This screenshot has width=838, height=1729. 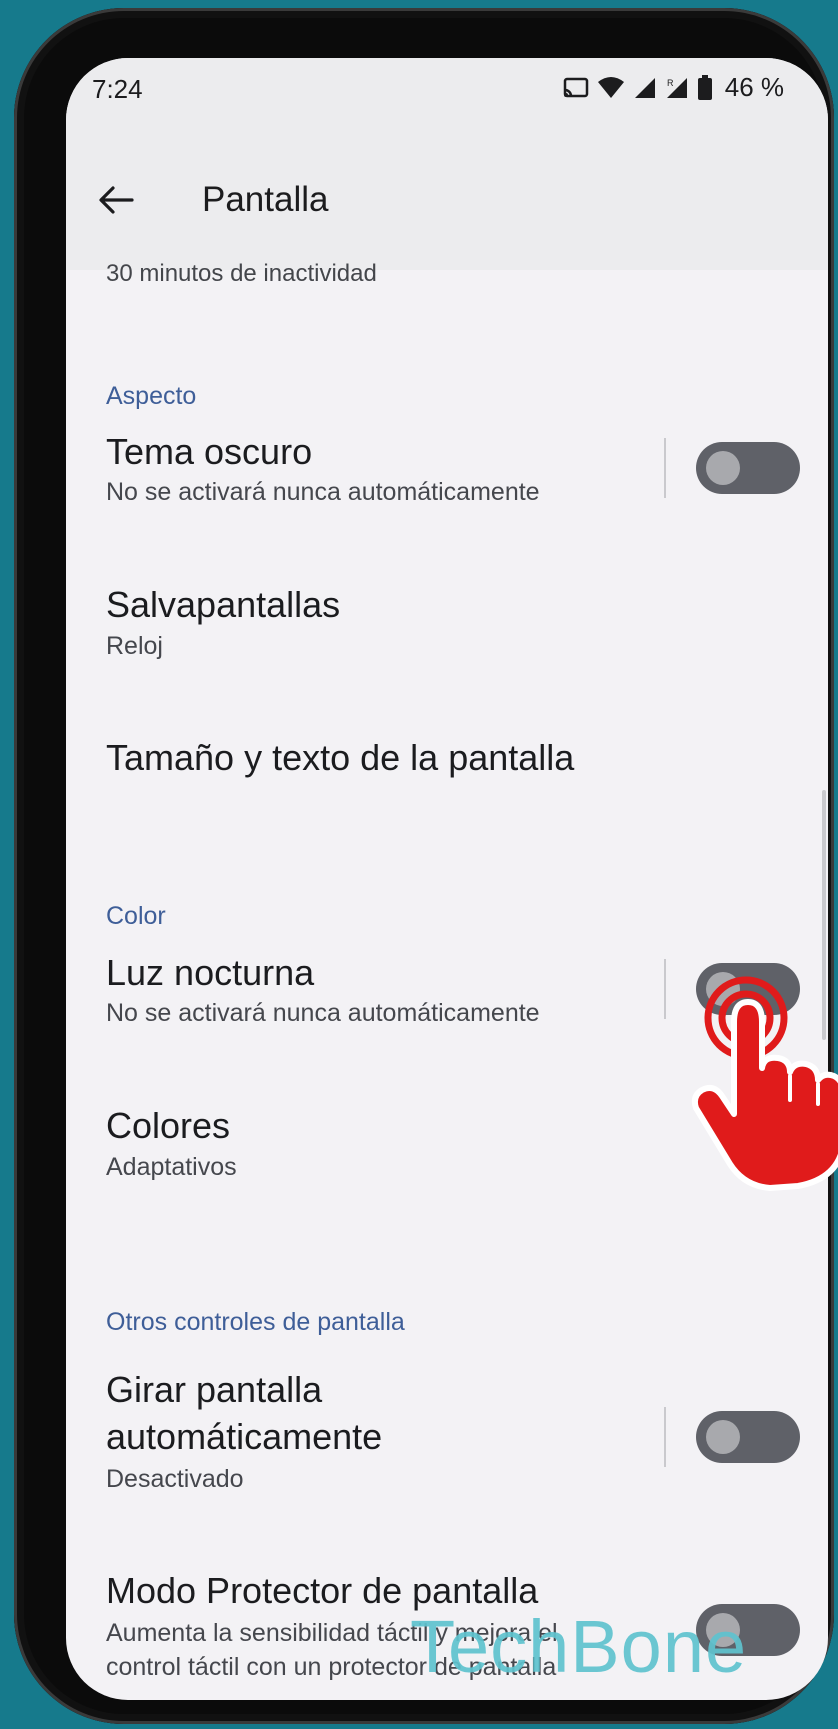 What do you see at coordinates (323, 492) in the screenshot?
I see `tema-oscuro-subtitle: No se activará nunca automáticamente` at bounding box center [323, 492].